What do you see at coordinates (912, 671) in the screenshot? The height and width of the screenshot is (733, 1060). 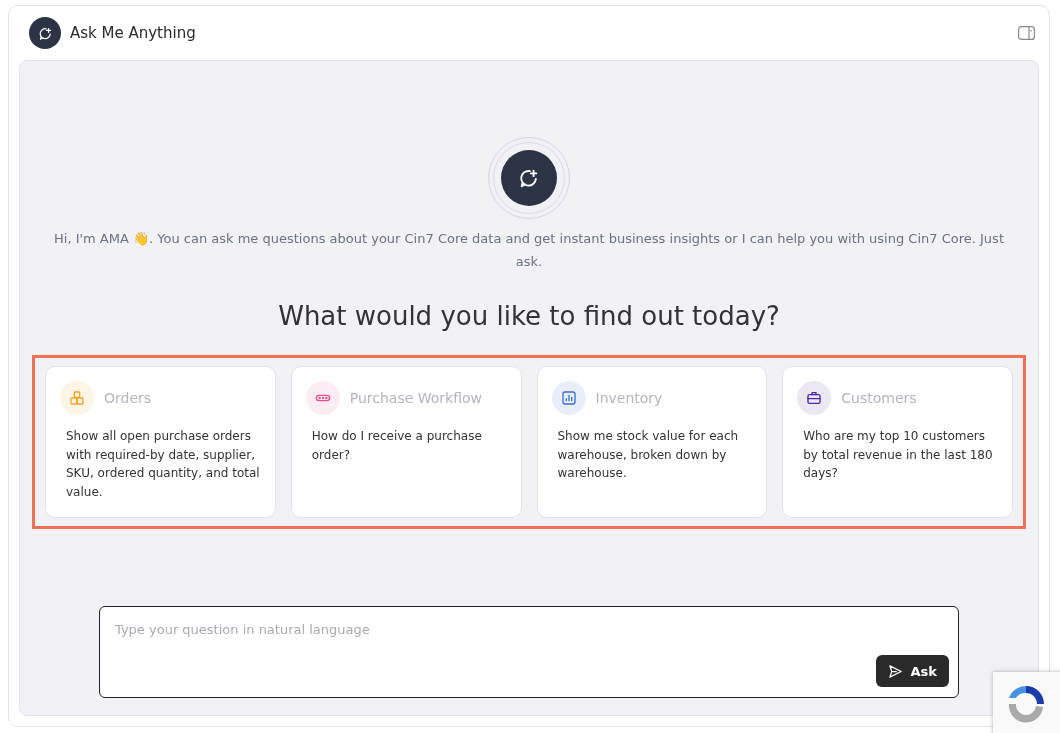 I see `ask-button: Ask` at bounding box center [912, 671].